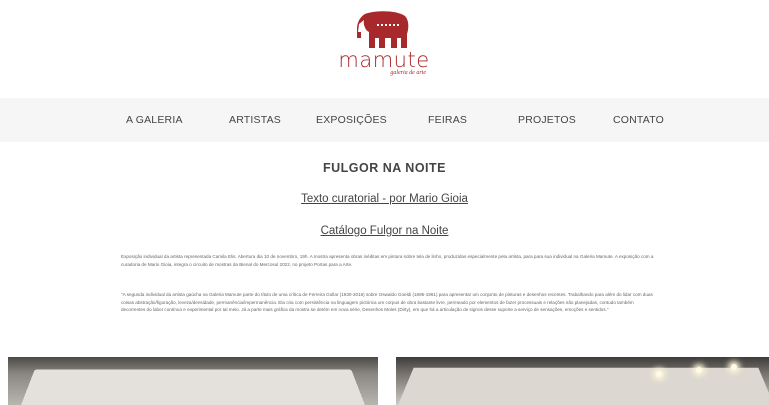  I want to click on catalog-link-row: Catálogo Fulgor na Noite, so click(384, 231).